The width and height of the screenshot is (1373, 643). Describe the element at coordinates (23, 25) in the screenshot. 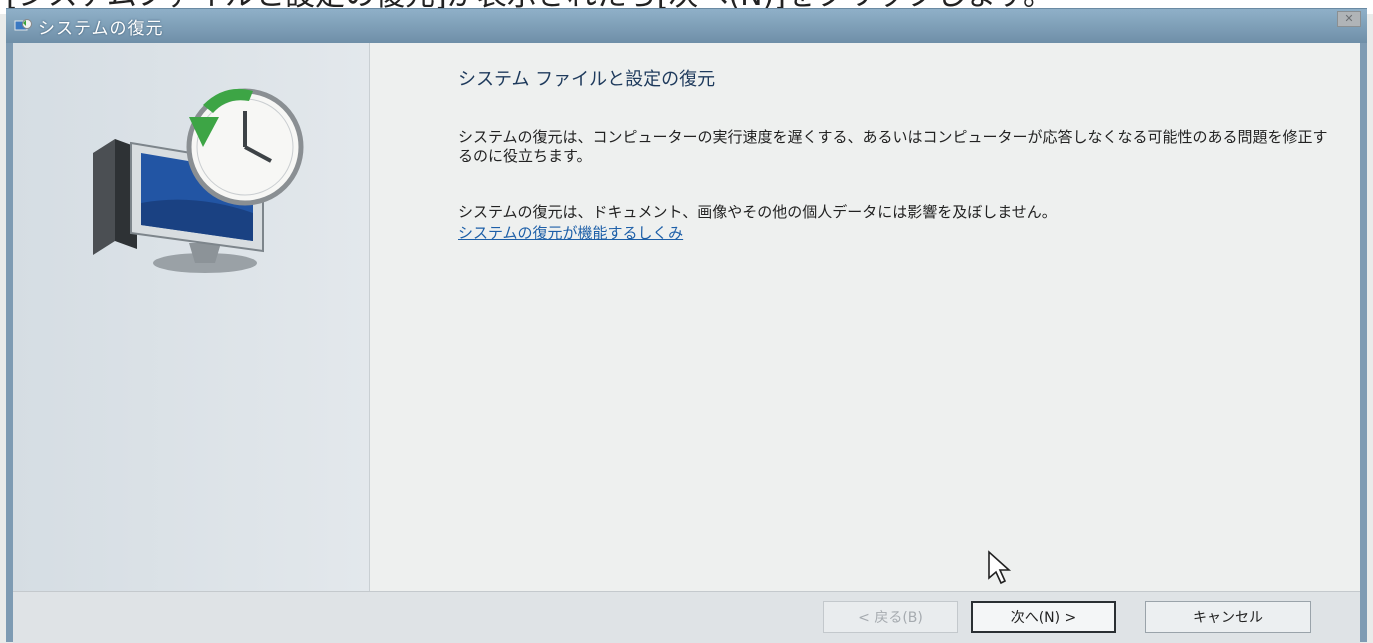

I see `system-restore-icon` at that location.